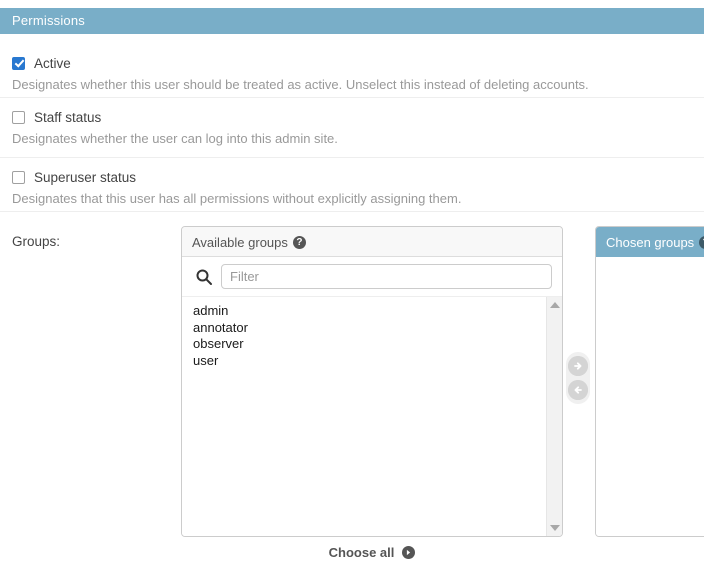 Image resolution: width=704 pixels, height=567 pixels. What do you see at coordinates (18, 117) in the screenshot?
I see `staff-status-checkbox` at bounding box center [18, 117].